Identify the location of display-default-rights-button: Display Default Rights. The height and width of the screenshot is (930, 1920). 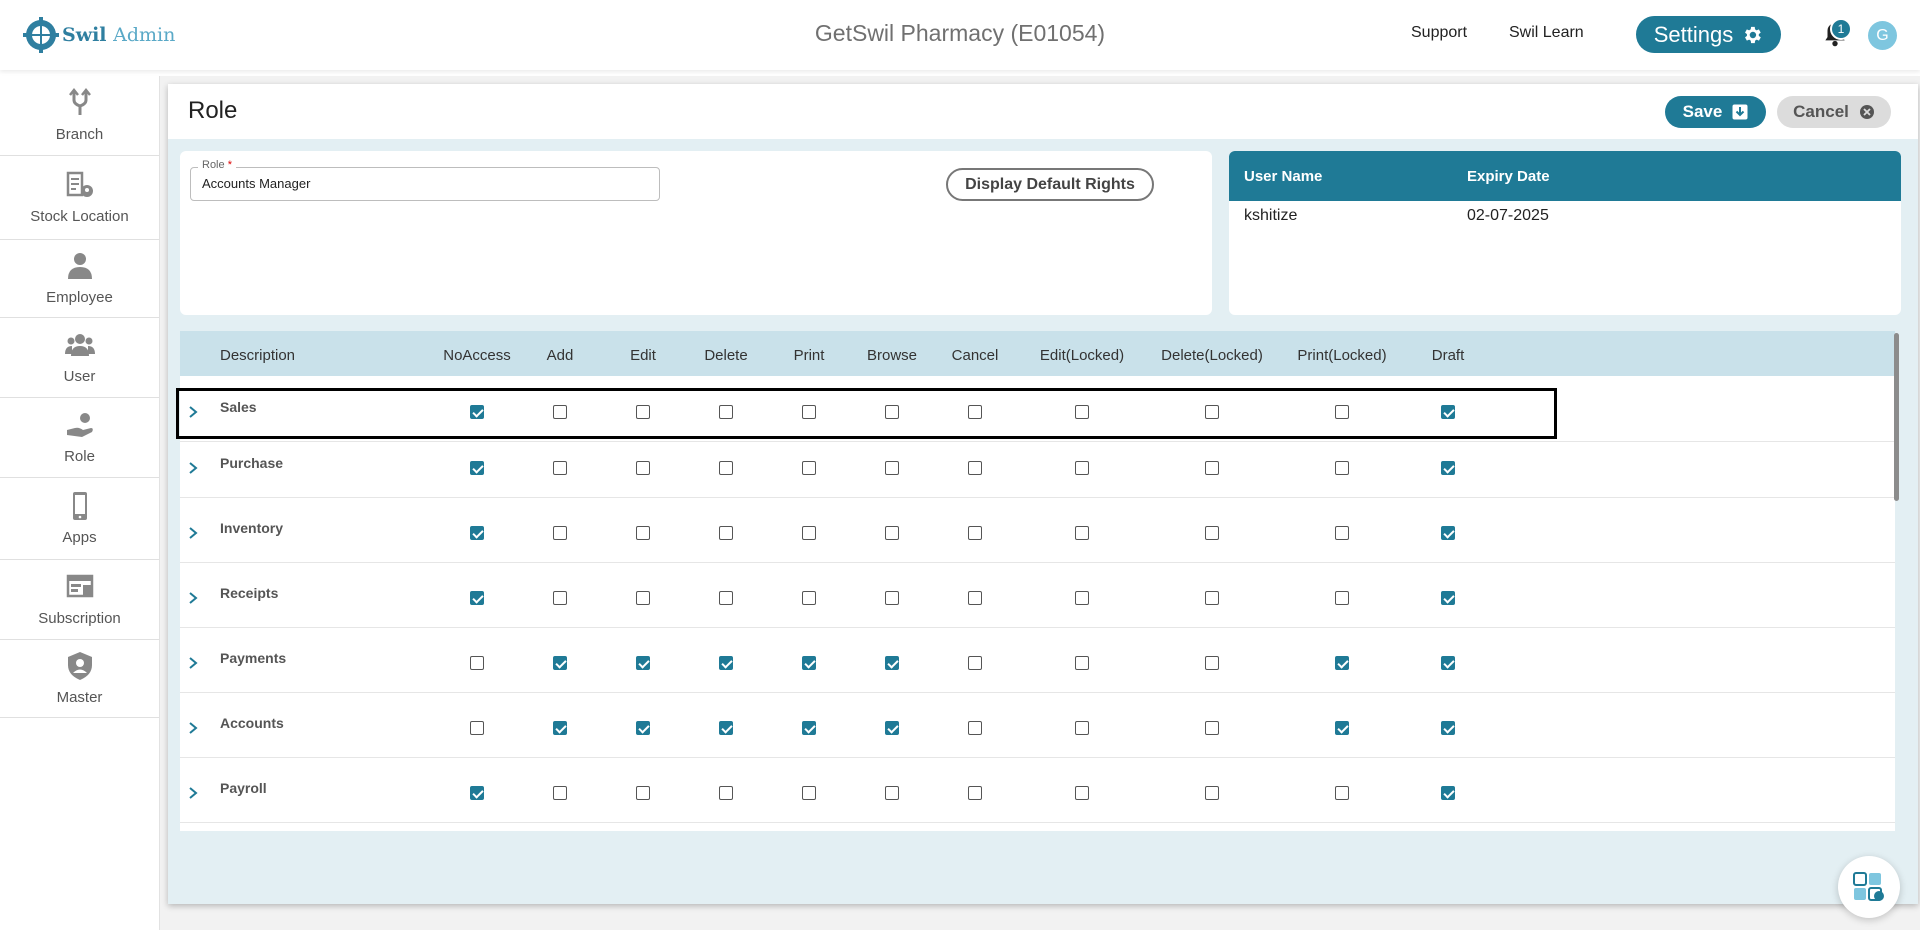
(1050, 184).